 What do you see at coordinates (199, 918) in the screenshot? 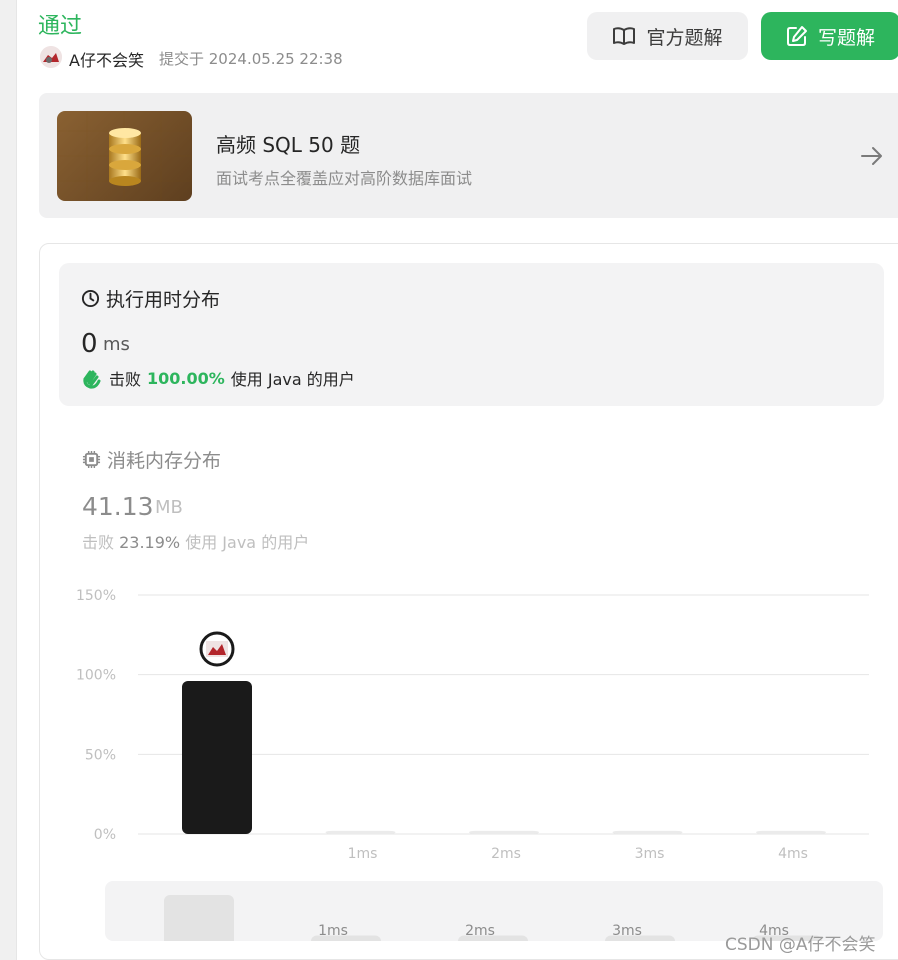
I see `mini-bar` at bounding box center [199, 918].